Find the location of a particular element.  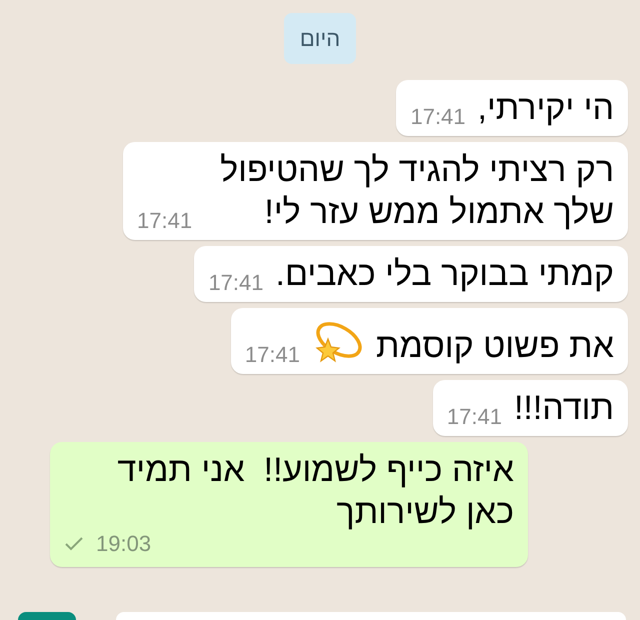

message-text: הי יקירתי, is located at coordinates (546, 108).